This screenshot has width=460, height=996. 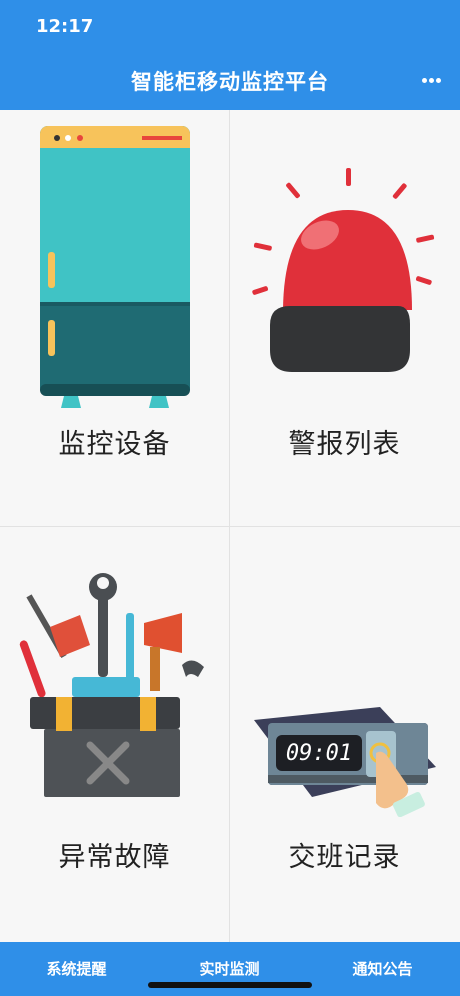 What do you see at coordinates (111, 685) in the screenshot?
I see `toolbox-icon` at bounding box center [111, 685].